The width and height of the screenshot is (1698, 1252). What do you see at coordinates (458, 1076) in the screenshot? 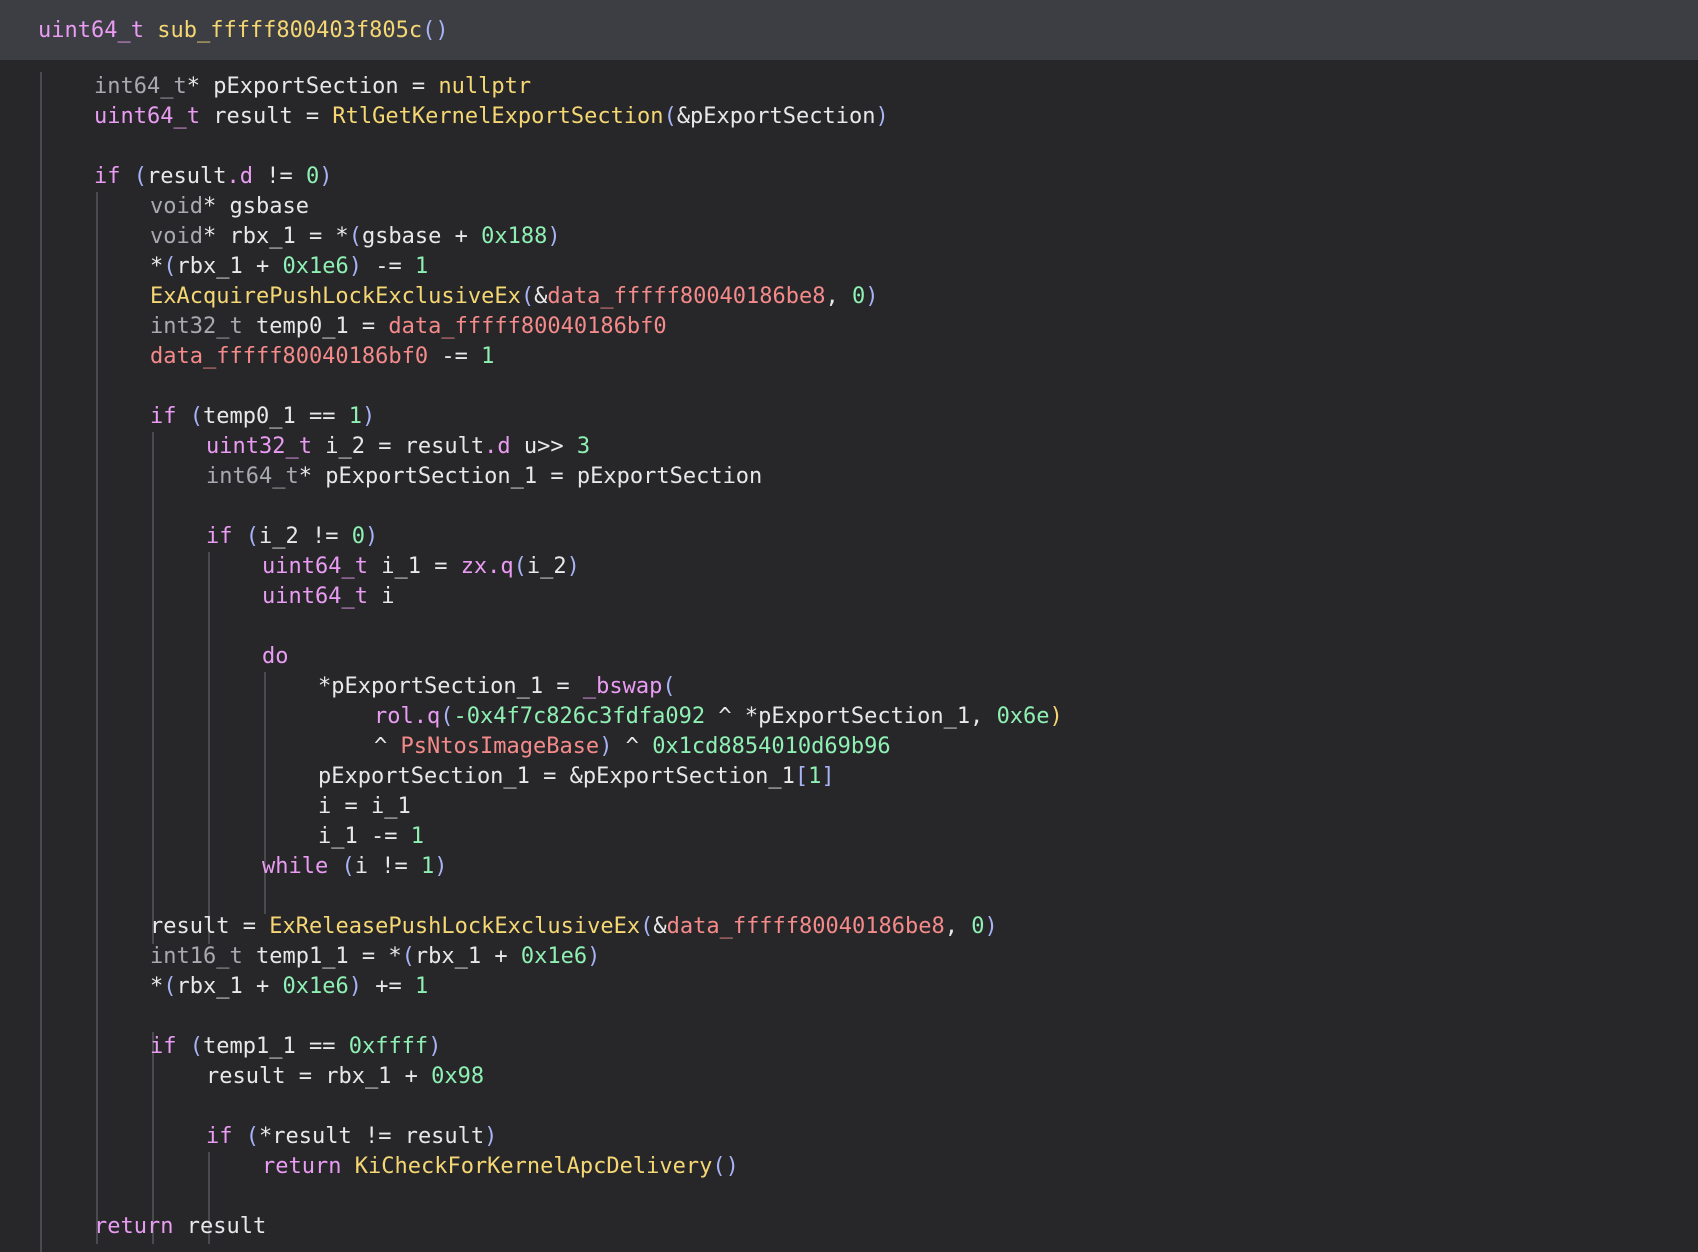
I see `code-token: 0x98` at bounding box center [458, 1076].